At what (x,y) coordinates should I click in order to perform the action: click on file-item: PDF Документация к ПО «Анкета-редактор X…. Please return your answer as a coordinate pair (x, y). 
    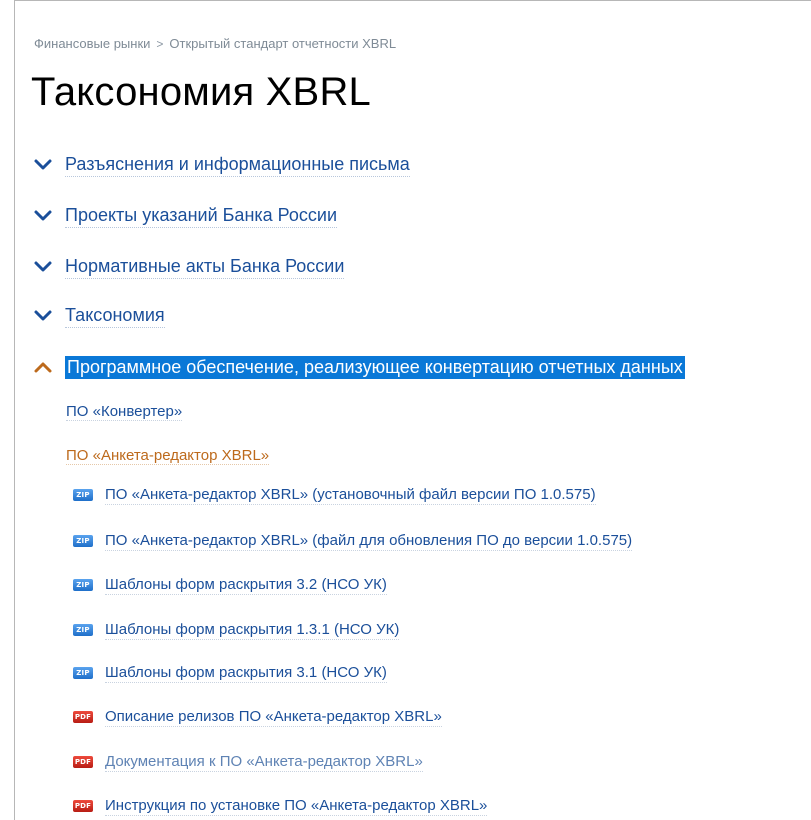
    Looking at the image, I should click on (248, 762).